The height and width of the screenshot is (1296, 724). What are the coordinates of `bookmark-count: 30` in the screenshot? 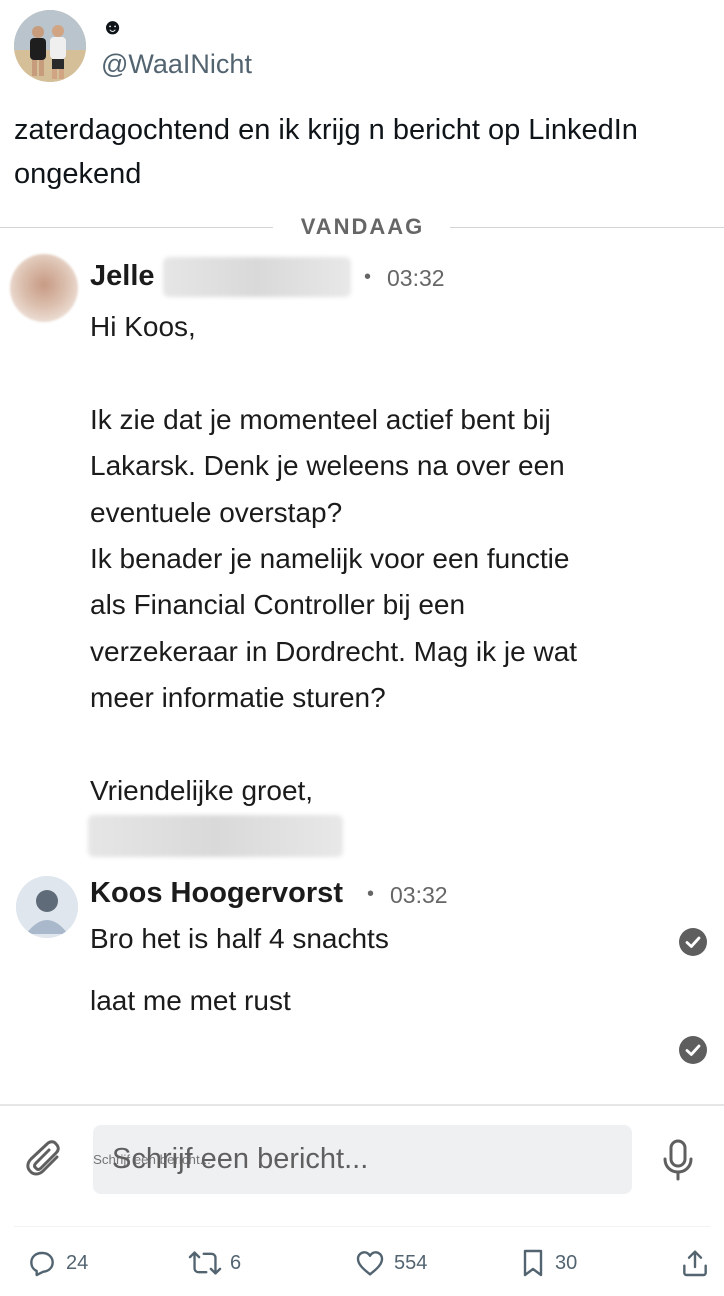 It's located at (566, 1262).